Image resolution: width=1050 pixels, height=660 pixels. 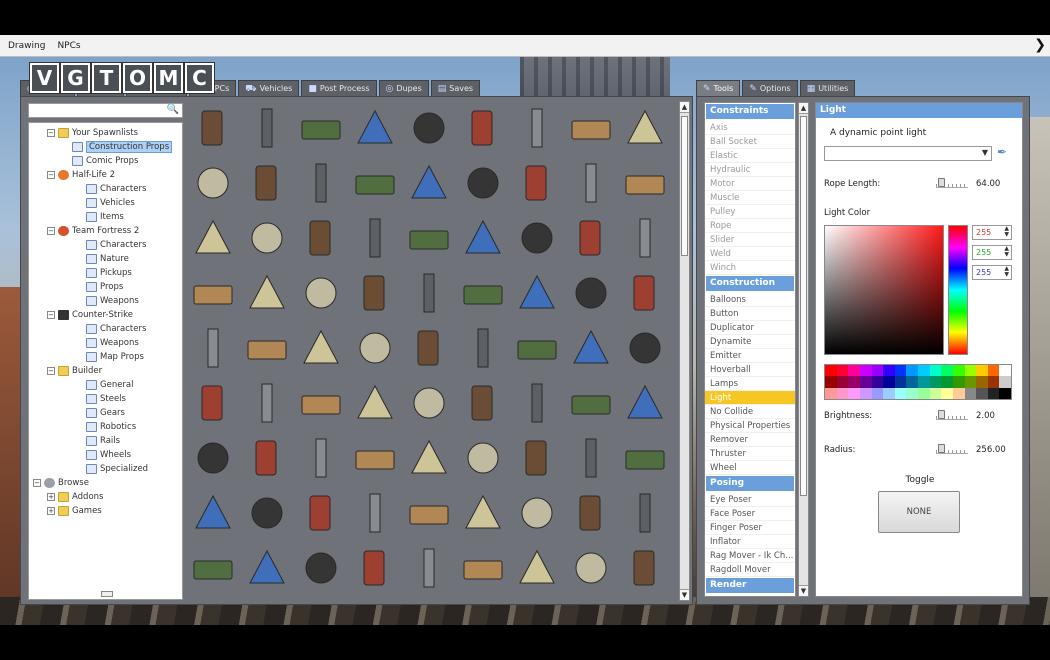 What do you see at coordinates (483, 129) in the screenshot?
I see `spawn-icon-iron-gate` at bounding box center [483, 129].